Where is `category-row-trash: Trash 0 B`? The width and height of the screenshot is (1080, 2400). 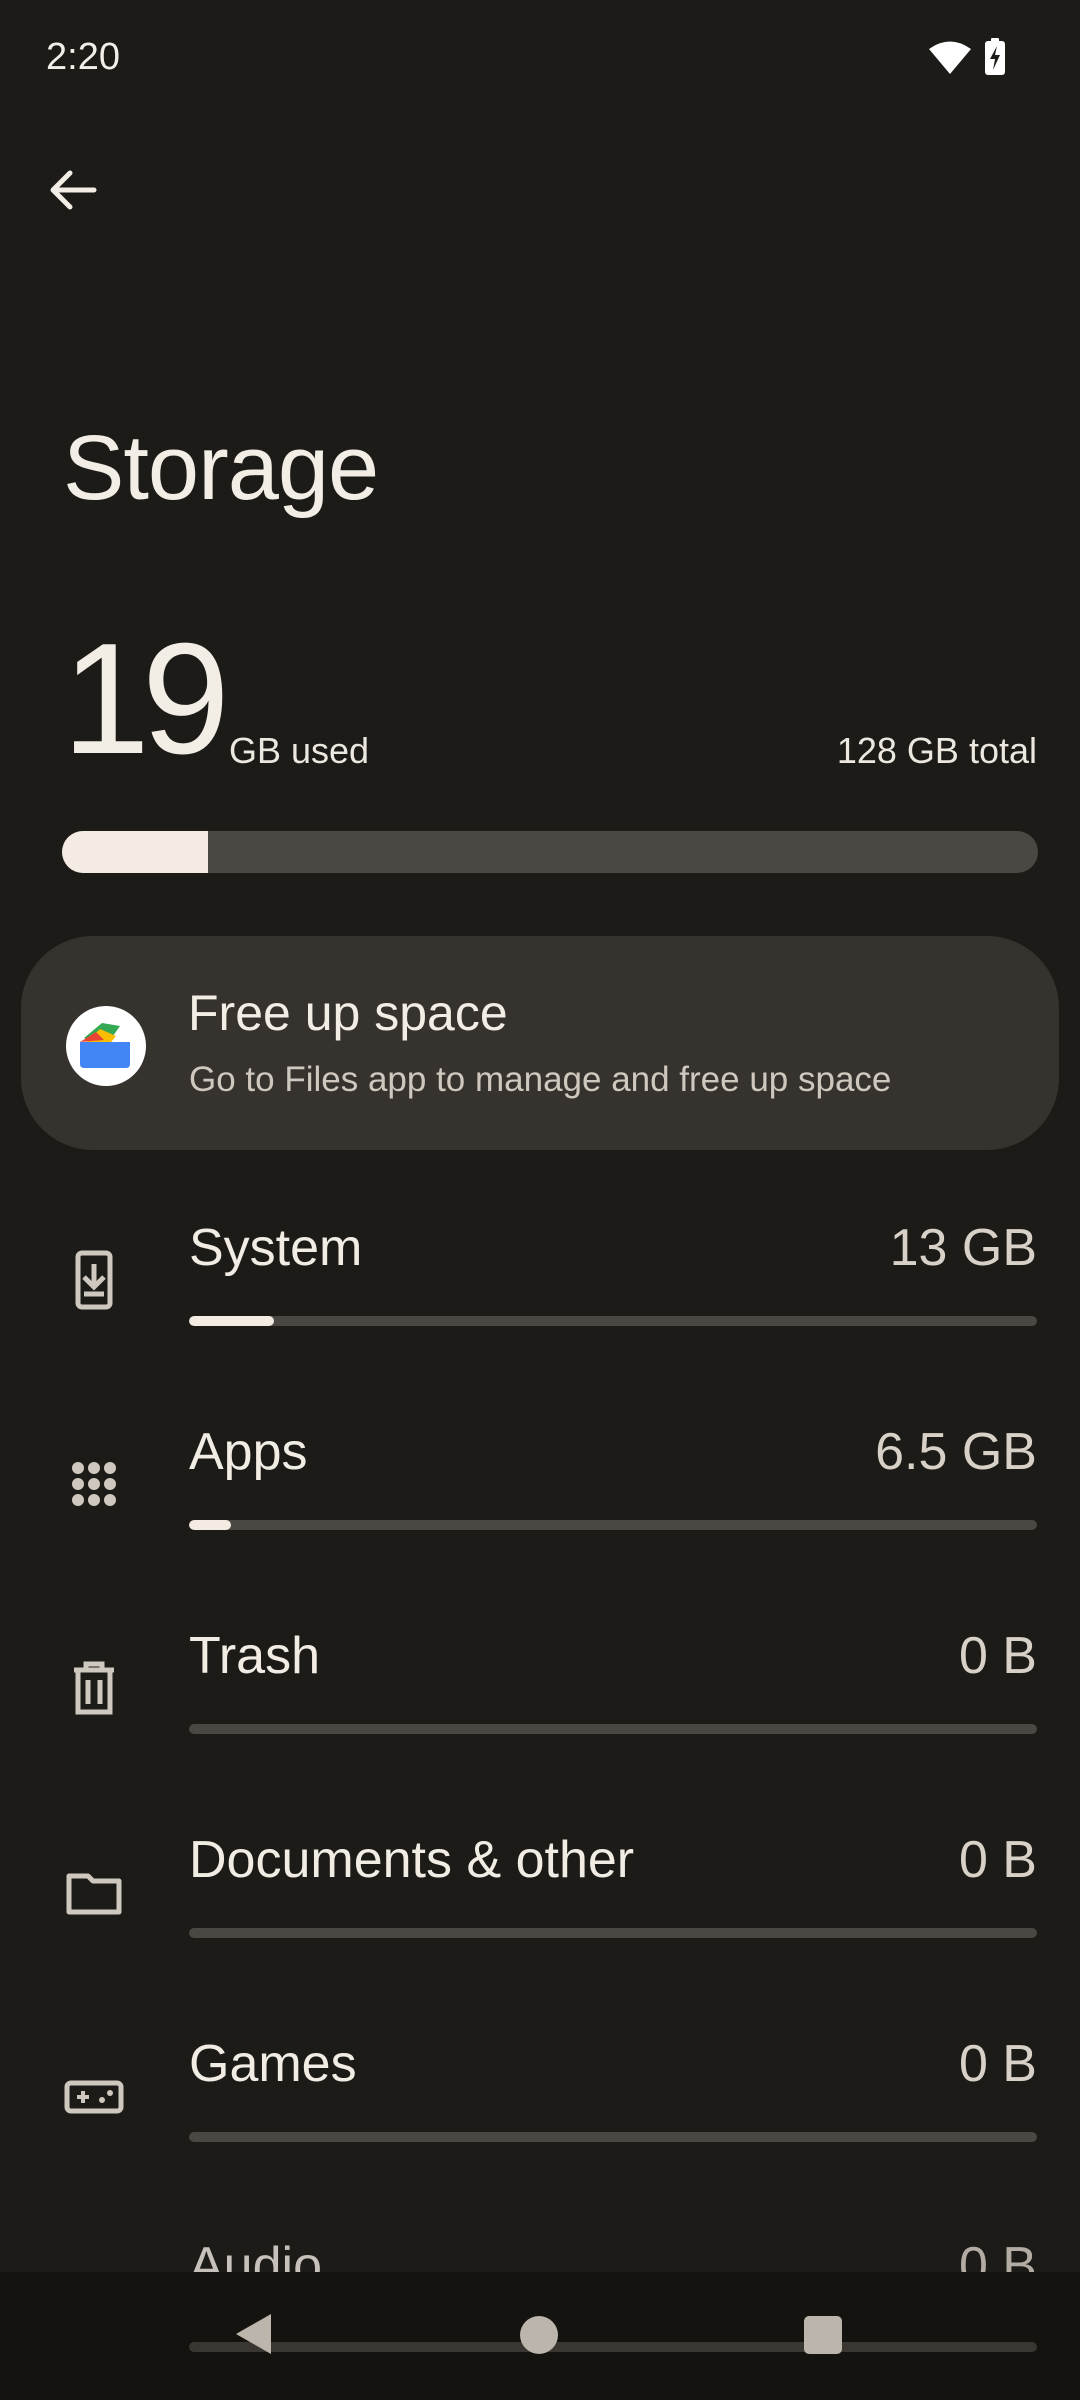
category-row-trash: Trash 0 B is located at coordinates (540, 1728).